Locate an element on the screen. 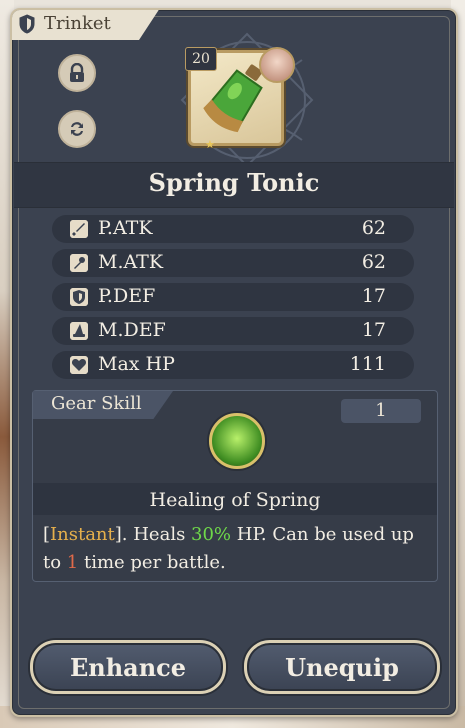  gear-skill-level: 1 is located at coordinates (381, 411).